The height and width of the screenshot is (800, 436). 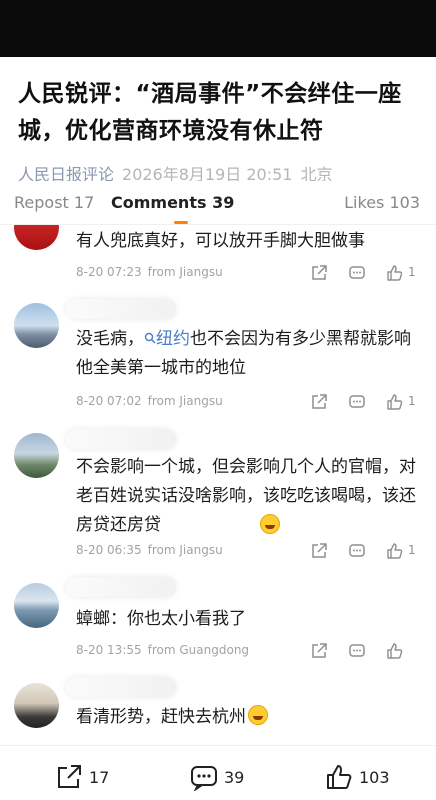 What do you see at coordinates (109, 650) in the screenshot?
I see `comment-time: 8-20 13:55` at bounding box center [109, 650].